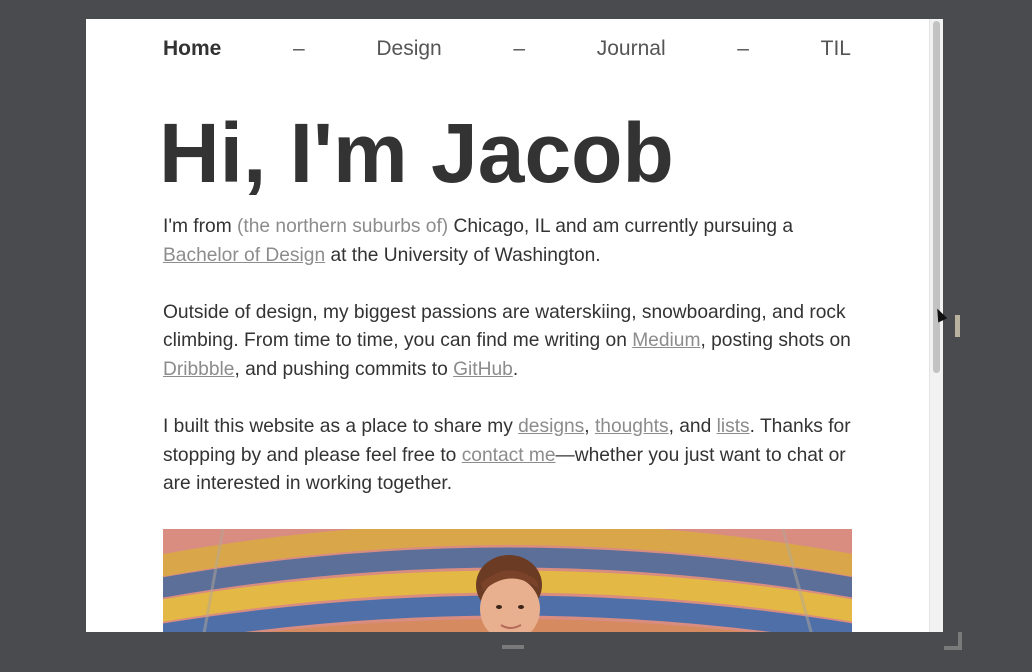  What do you see at coordinates (513, 647) in the screenshot?
I see `resize-handle-bottom` at bounding box center [513, 647].